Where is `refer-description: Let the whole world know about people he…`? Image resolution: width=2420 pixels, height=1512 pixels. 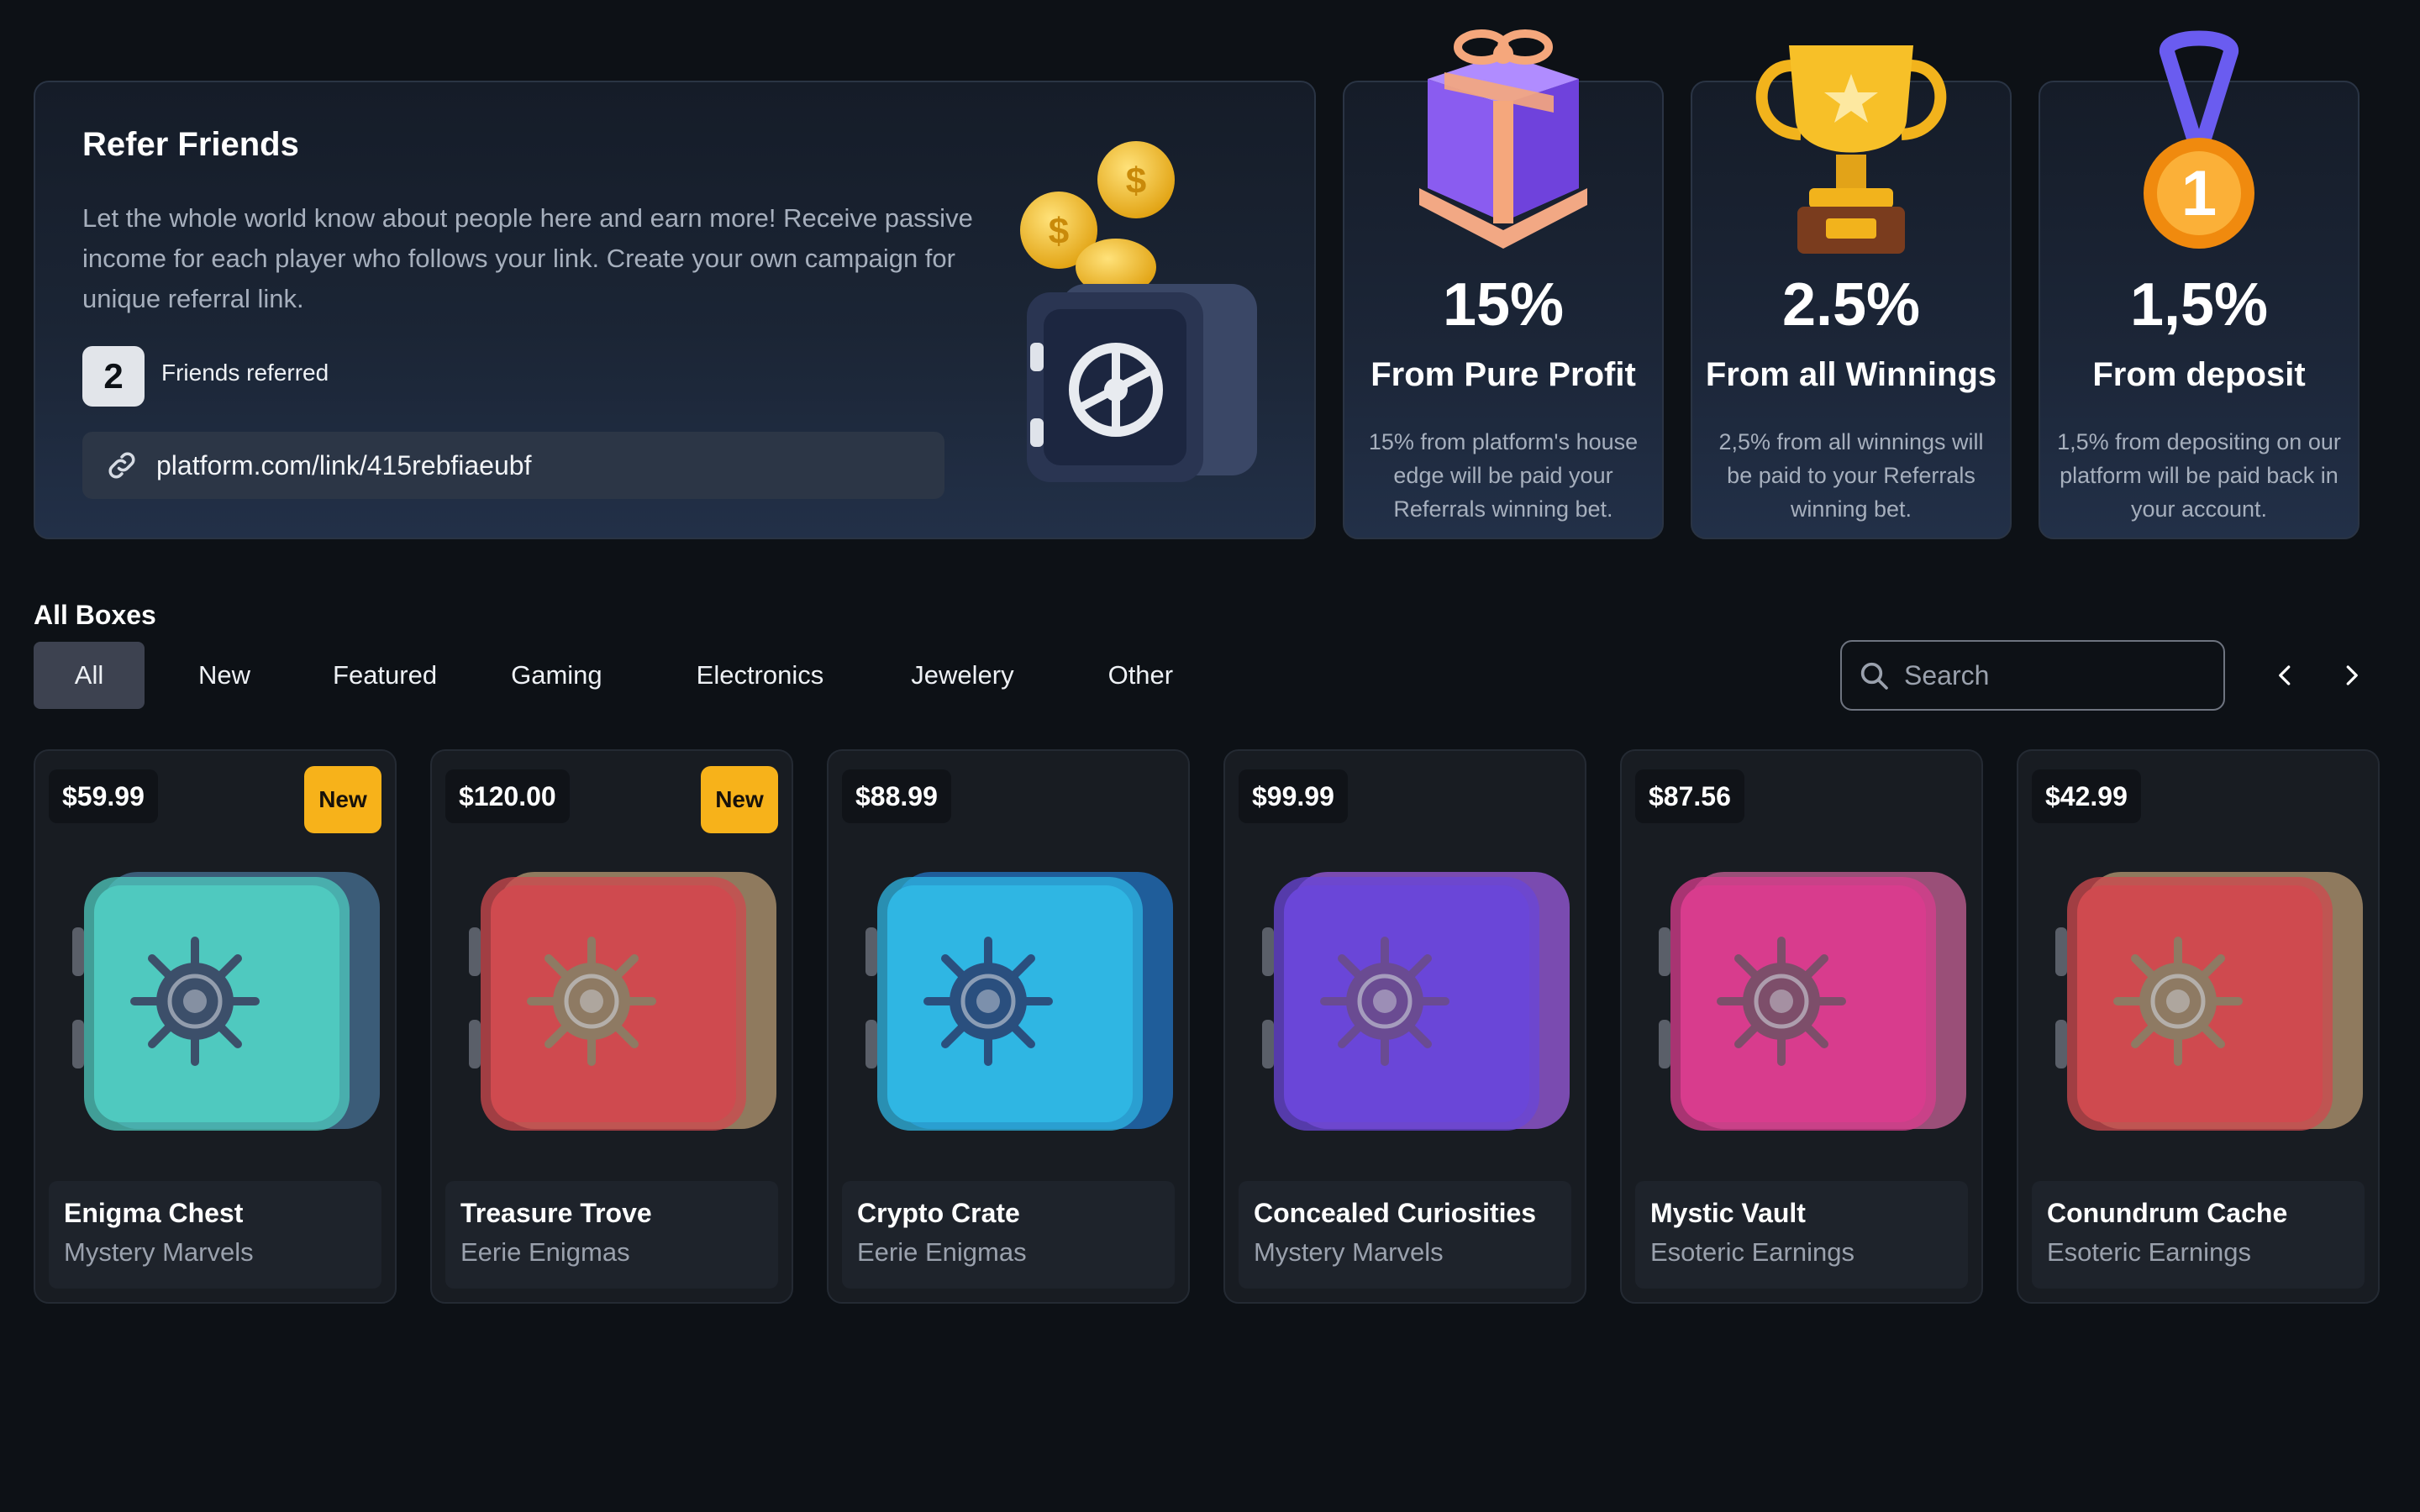 refer-description: Let the whole world know about people he… is located at coordinates (527, 258).